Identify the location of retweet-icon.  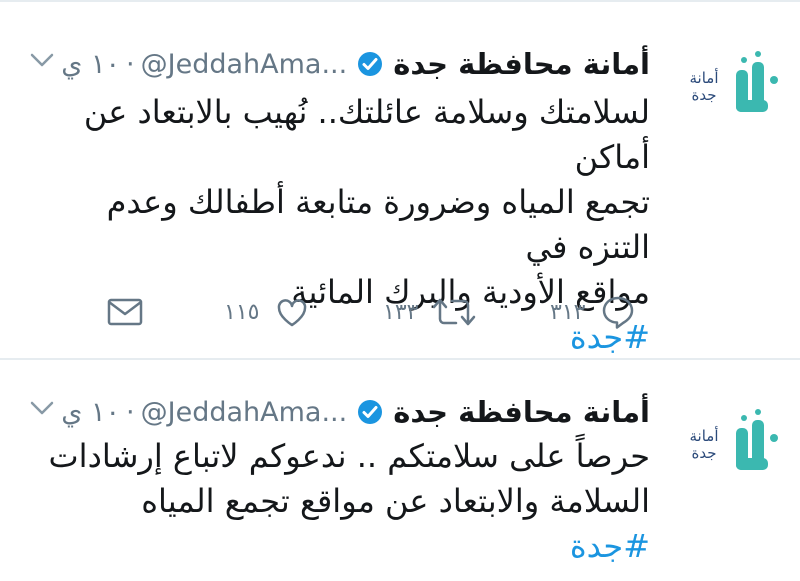
(454, 312).